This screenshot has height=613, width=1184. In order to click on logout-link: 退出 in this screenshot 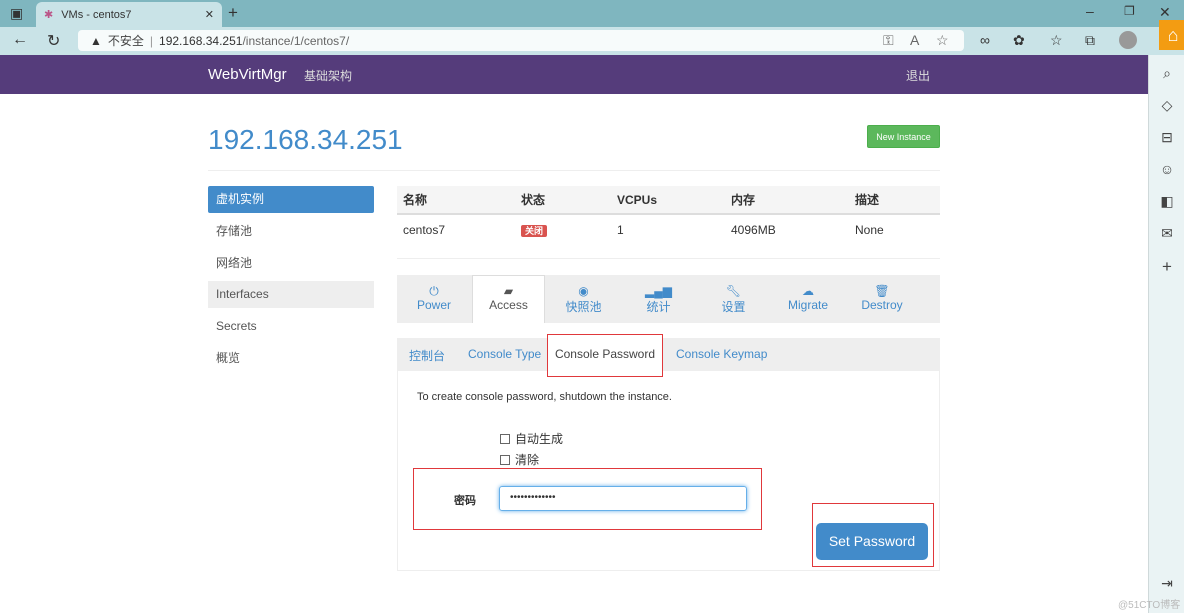, I will do `click(918, 75)`.